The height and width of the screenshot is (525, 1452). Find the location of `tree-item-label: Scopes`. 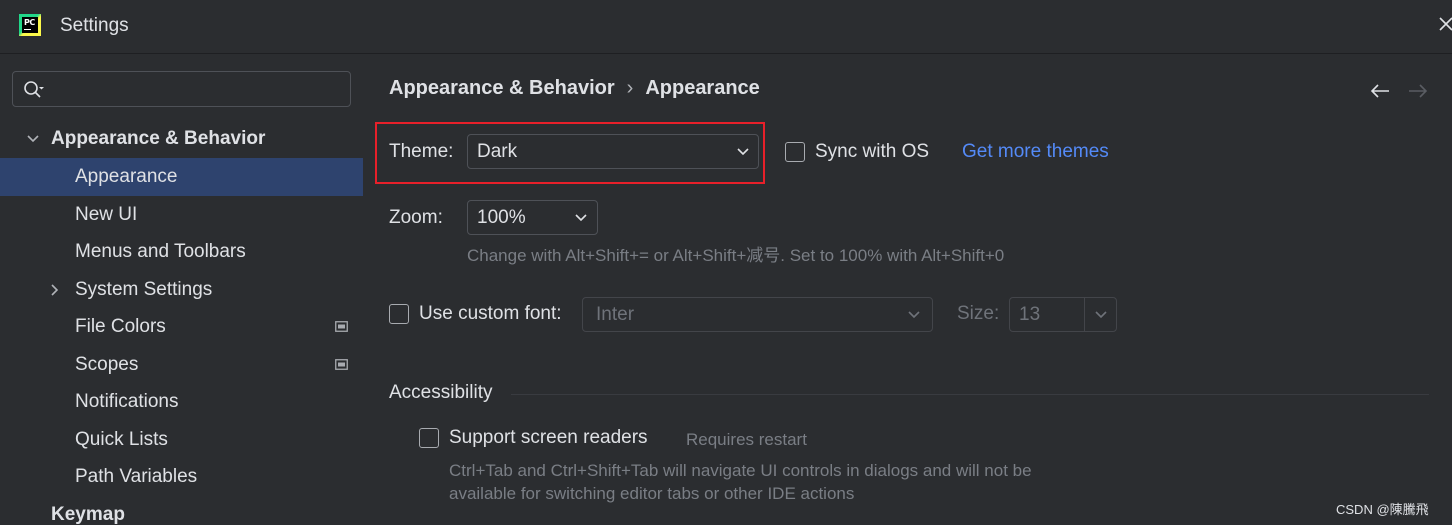

tree-item-label: Scopes is located at coordinates (107, 364).